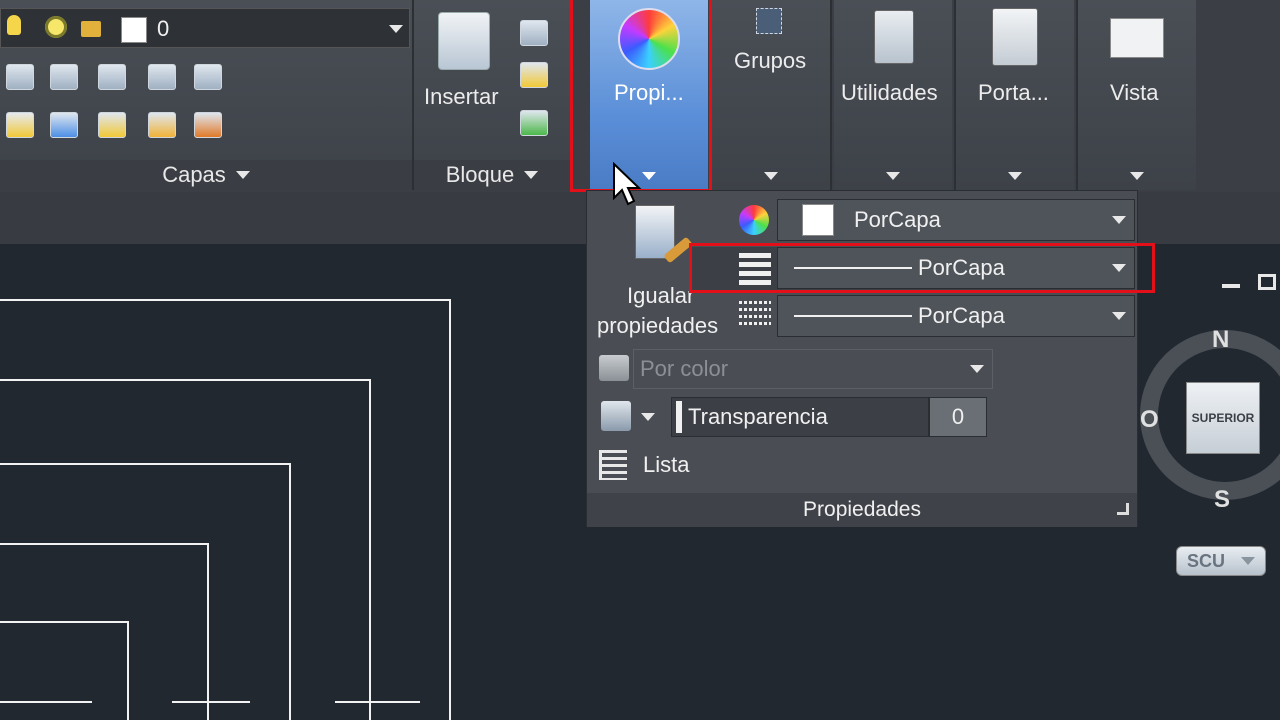 The width and height of the screenshot is (1280, 720). Describe the element at coordinates (162, 77) in the screenshot. I see `layer-lock-icon` at that location.